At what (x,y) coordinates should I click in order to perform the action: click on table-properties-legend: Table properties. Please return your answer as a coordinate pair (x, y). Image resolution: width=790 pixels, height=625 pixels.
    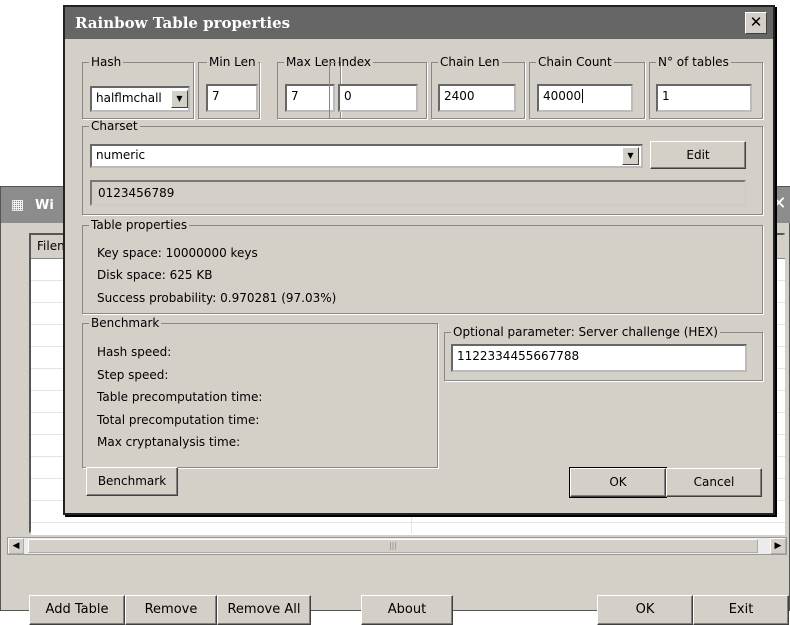
    Looking at the image, I should click on (139, 225).